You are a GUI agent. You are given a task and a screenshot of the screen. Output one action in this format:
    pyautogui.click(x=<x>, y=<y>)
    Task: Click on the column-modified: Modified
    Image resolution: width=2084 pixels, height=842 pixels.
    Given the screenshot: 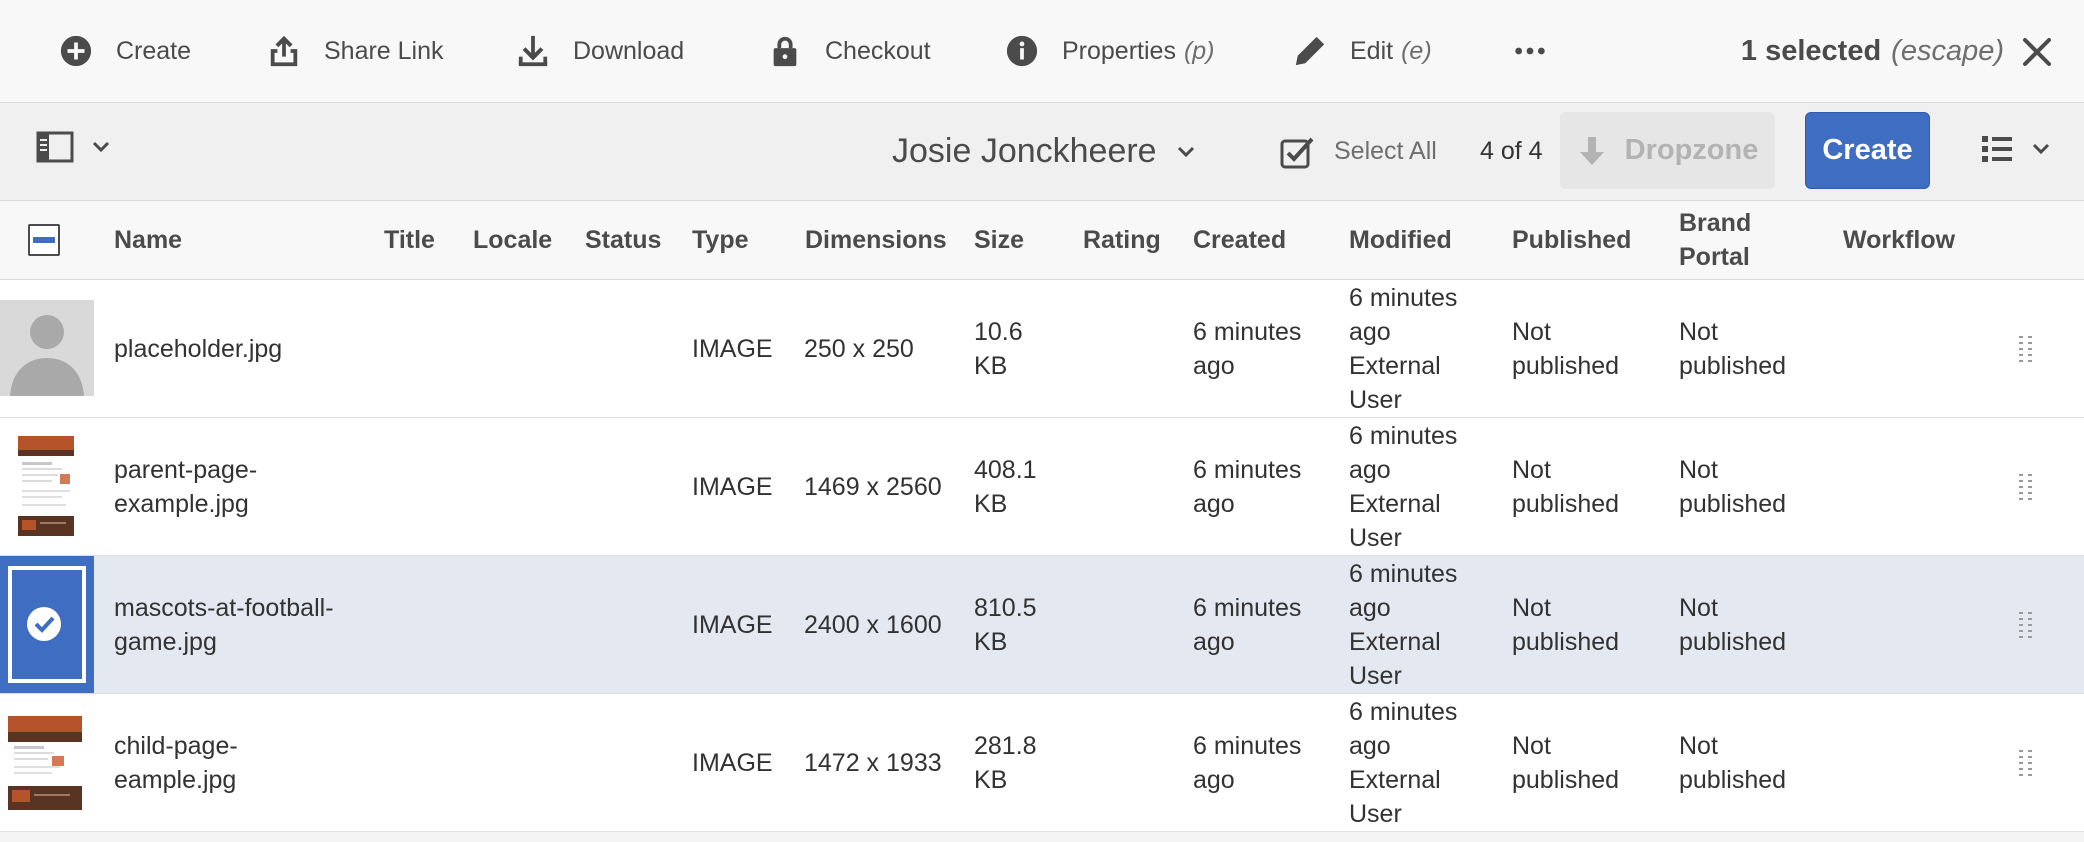 What is the action you would take?
    pyautogui.click(x=1400, y=240)
    